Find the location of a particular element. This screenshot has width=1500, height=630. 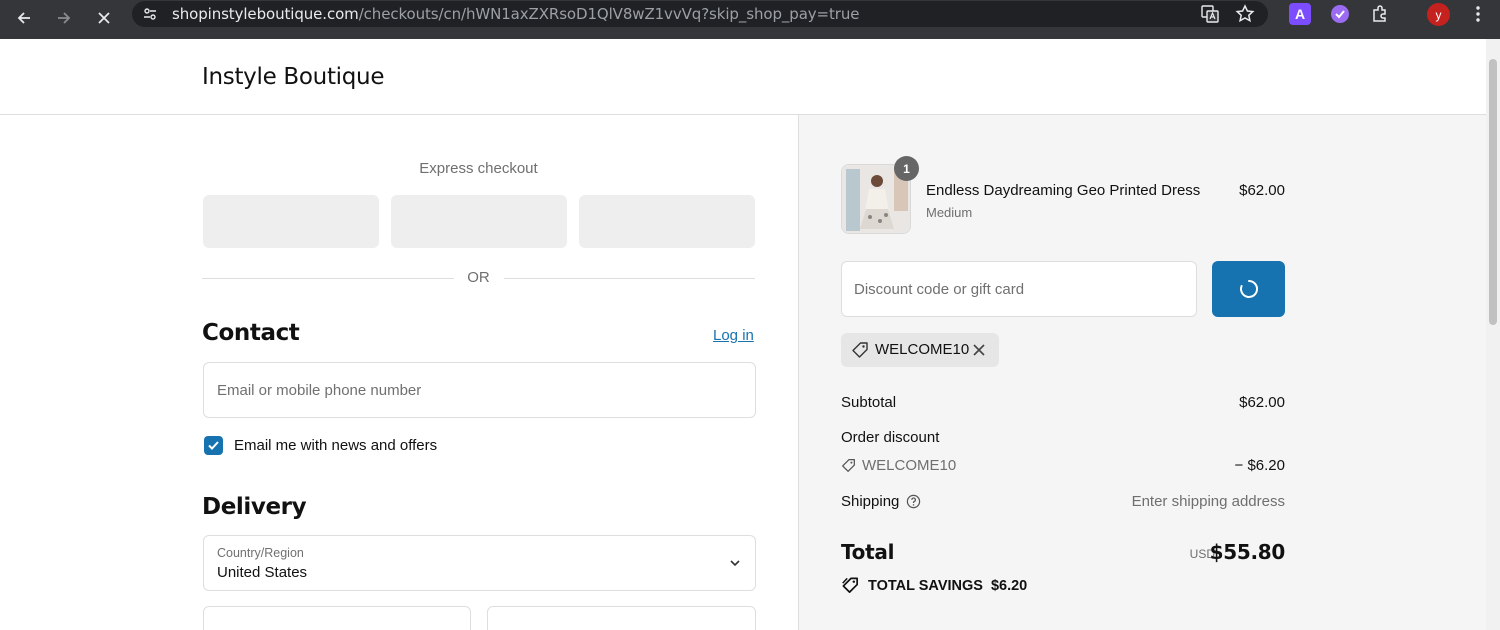

quantity-badge: 1 is located at coordinates (906, 168).